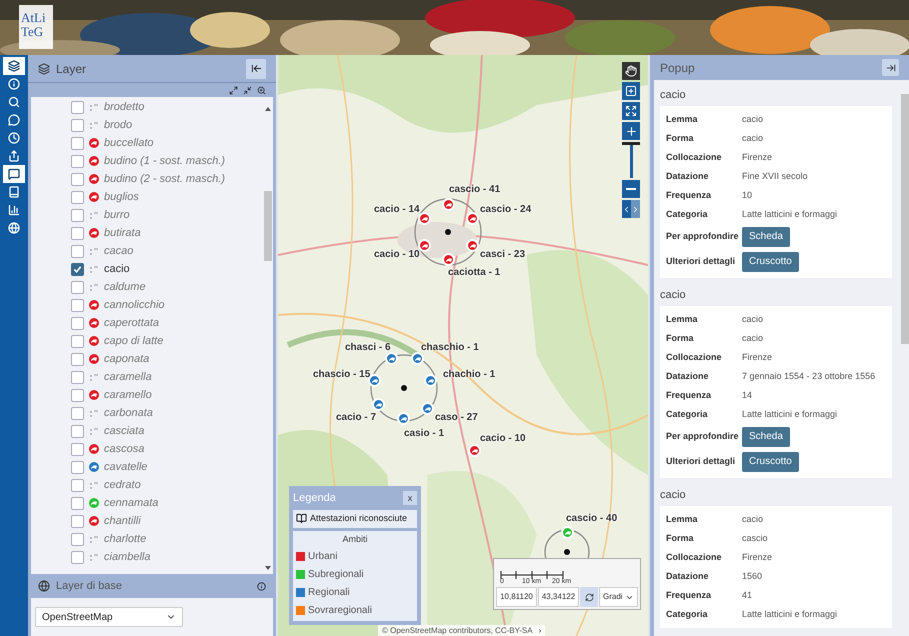  I want to click on layer-label: chantilli, so click(122, 521).